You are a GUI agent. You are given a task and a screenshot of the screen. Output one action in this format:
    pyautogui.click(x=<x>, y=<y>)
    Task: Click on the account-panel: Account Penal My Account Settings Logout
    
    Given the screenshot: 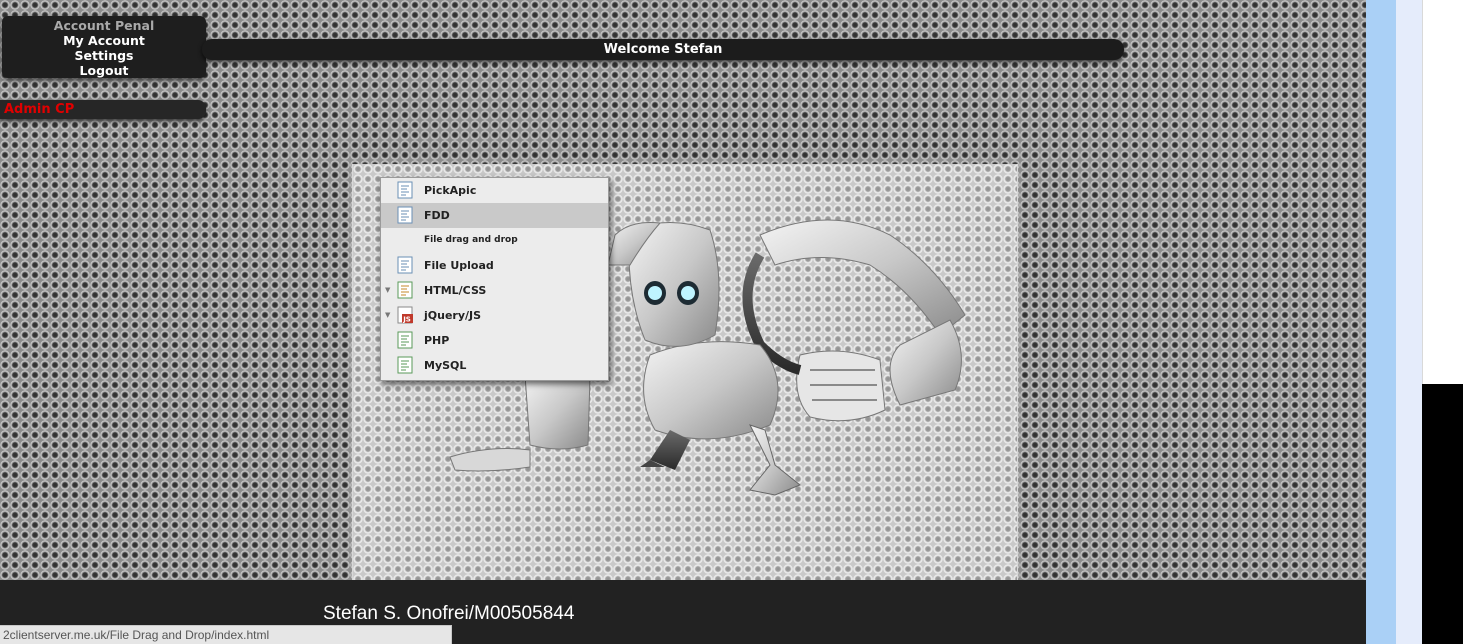 What is the action you would take?
    pyautogui.click(x=104, y=47)
    